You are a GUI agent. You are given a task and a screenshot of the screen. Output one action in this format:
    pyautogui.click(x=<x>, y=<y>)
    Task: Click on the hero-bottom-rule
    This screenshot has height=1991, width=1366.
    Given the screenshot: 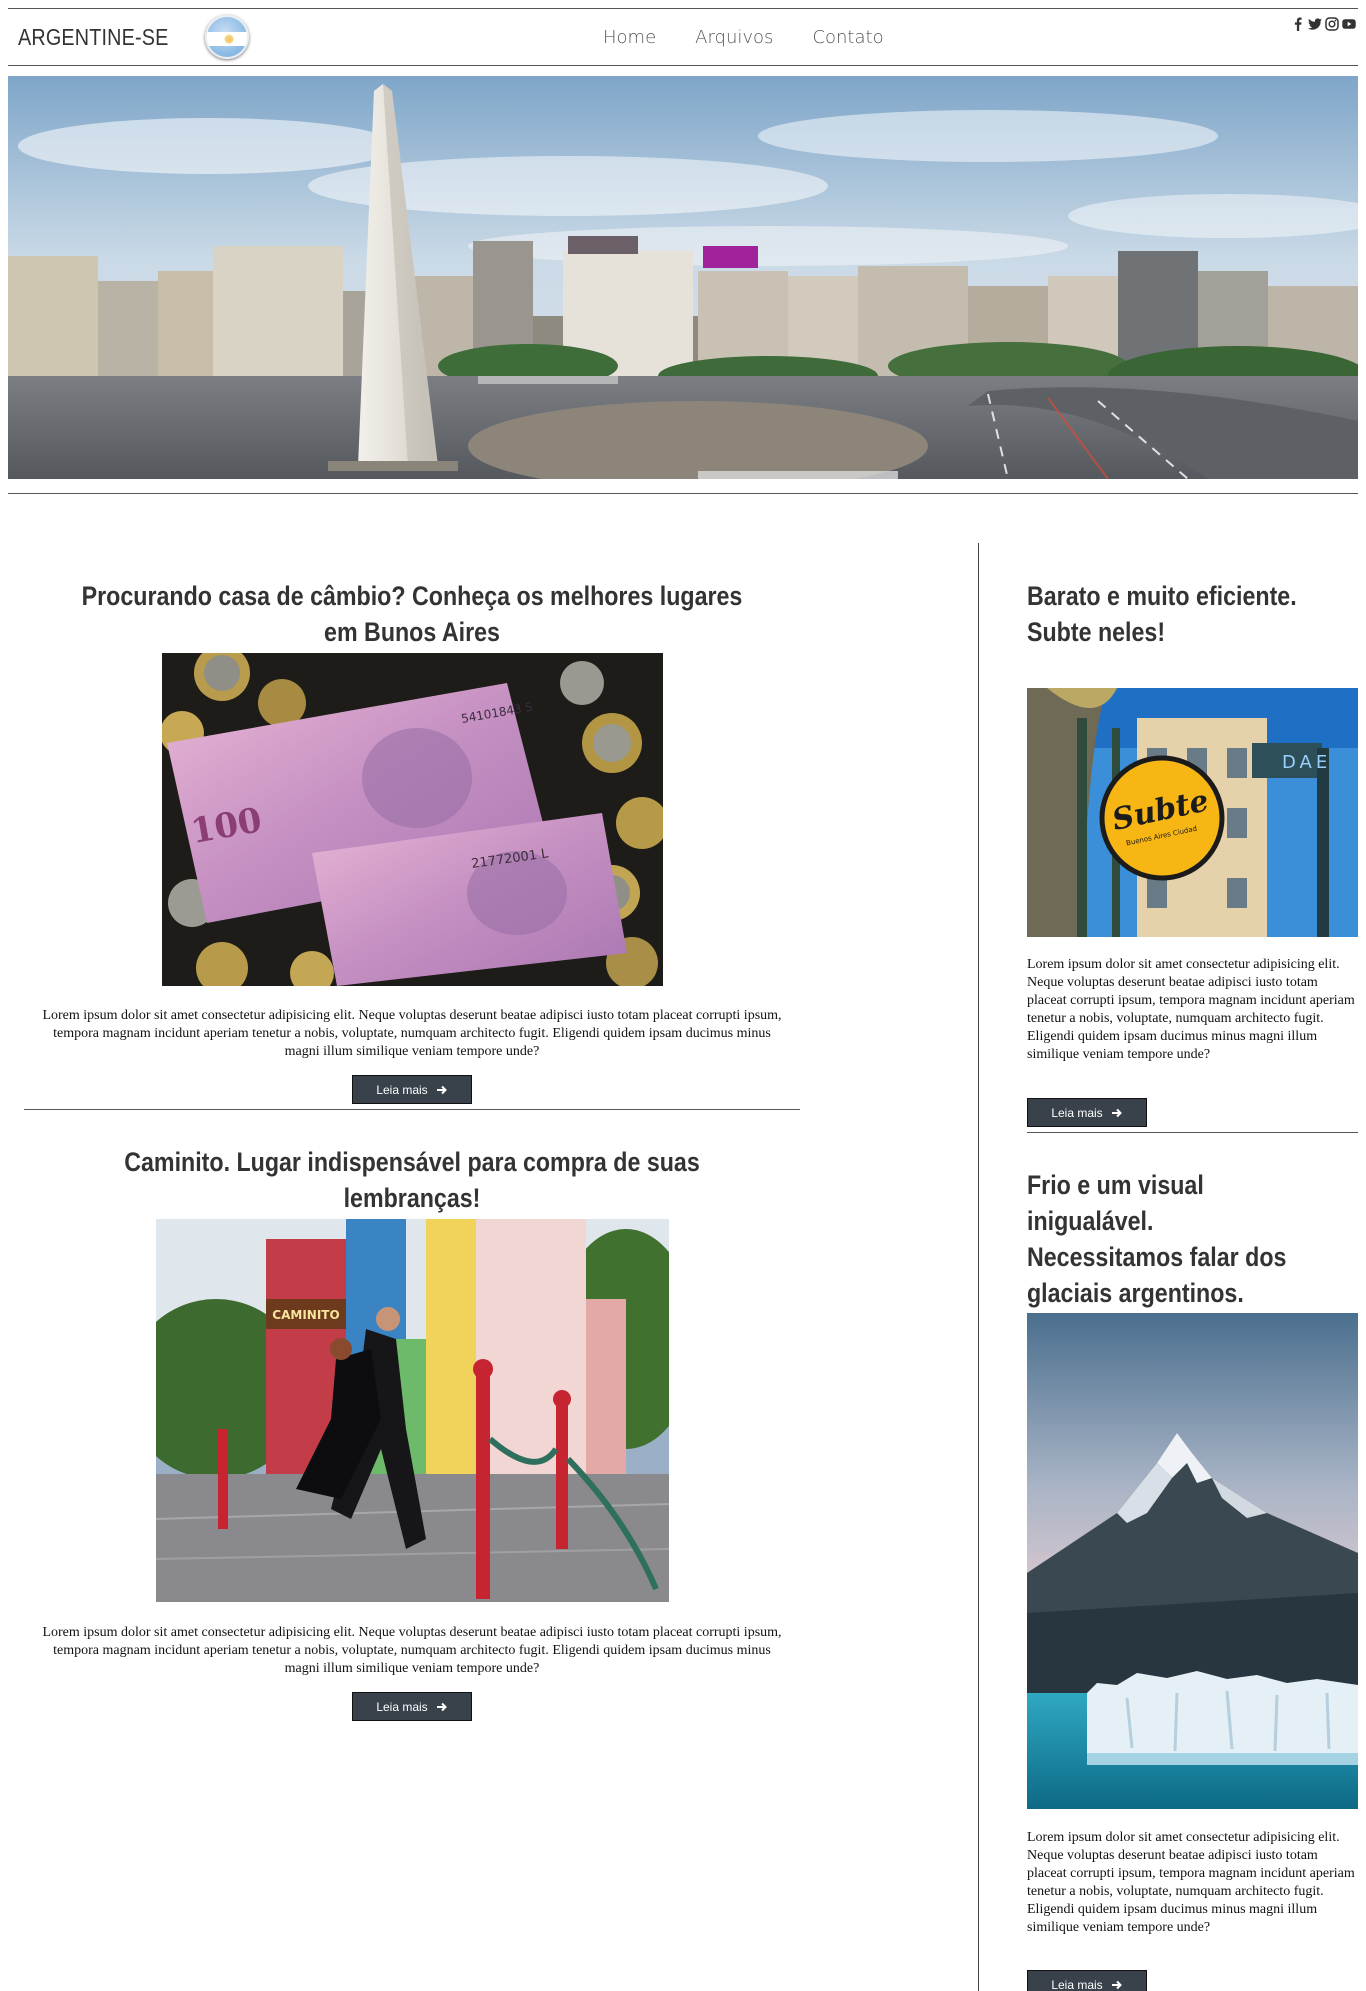 What is the action you would take?
    pyautogui.click(x=683, y=493)
    